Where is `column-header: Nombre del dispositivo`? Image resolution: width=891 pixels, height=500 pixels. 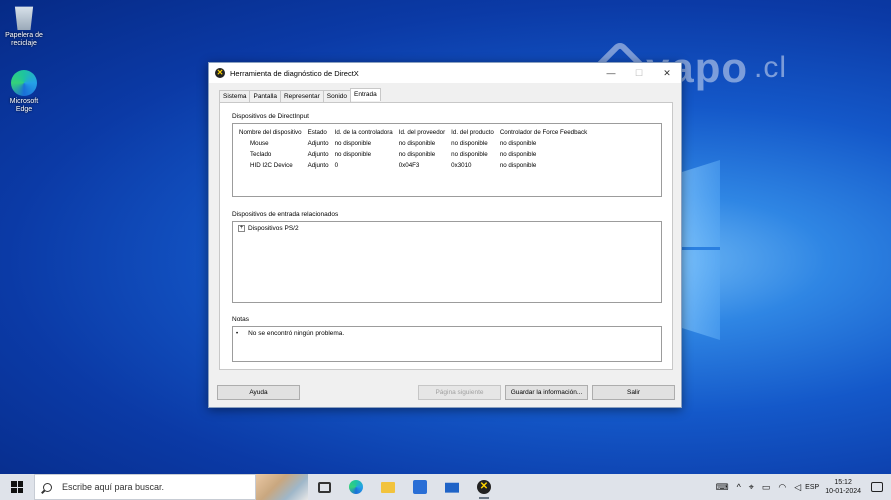
column-header: Nombre del dispositivo is located at coordinates (270, 132).